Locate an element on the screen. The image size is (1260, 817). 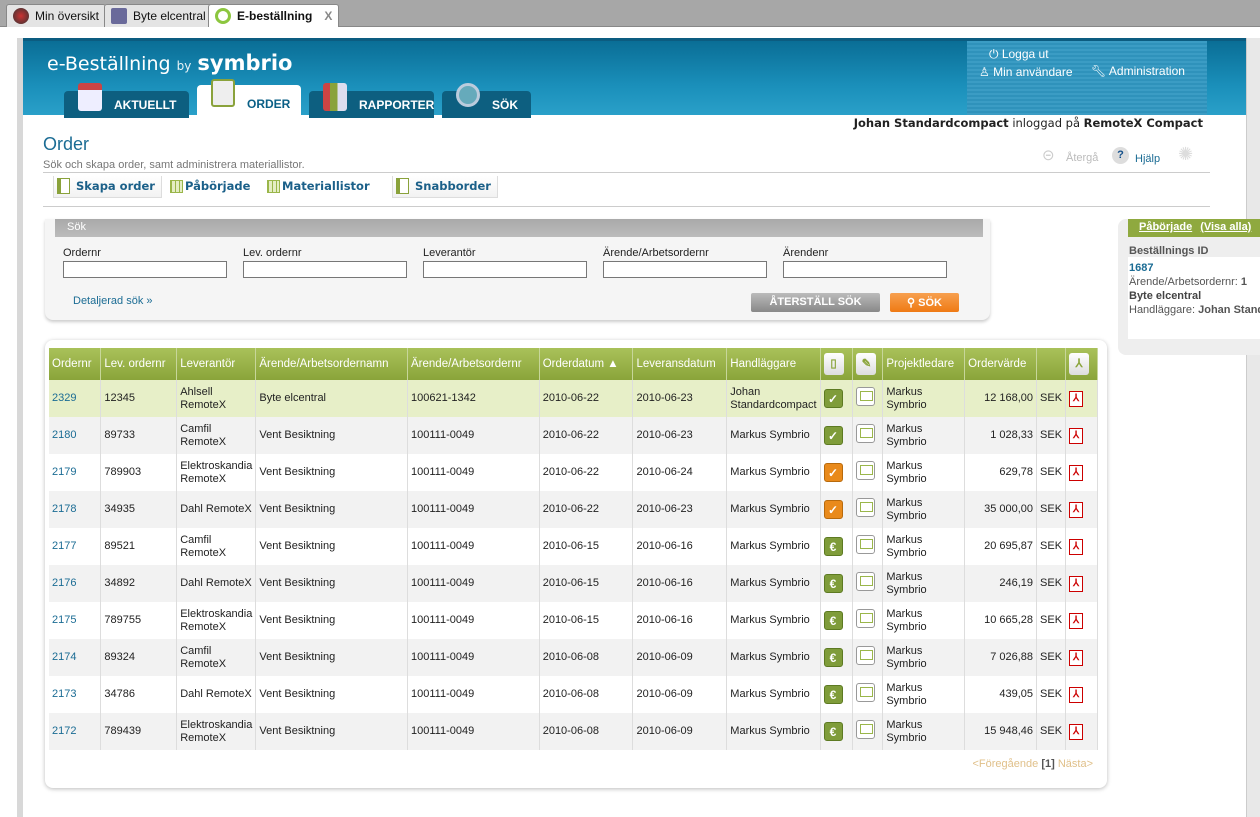
nav-tab-sok: SÖK is located at coordinates (486, 100).